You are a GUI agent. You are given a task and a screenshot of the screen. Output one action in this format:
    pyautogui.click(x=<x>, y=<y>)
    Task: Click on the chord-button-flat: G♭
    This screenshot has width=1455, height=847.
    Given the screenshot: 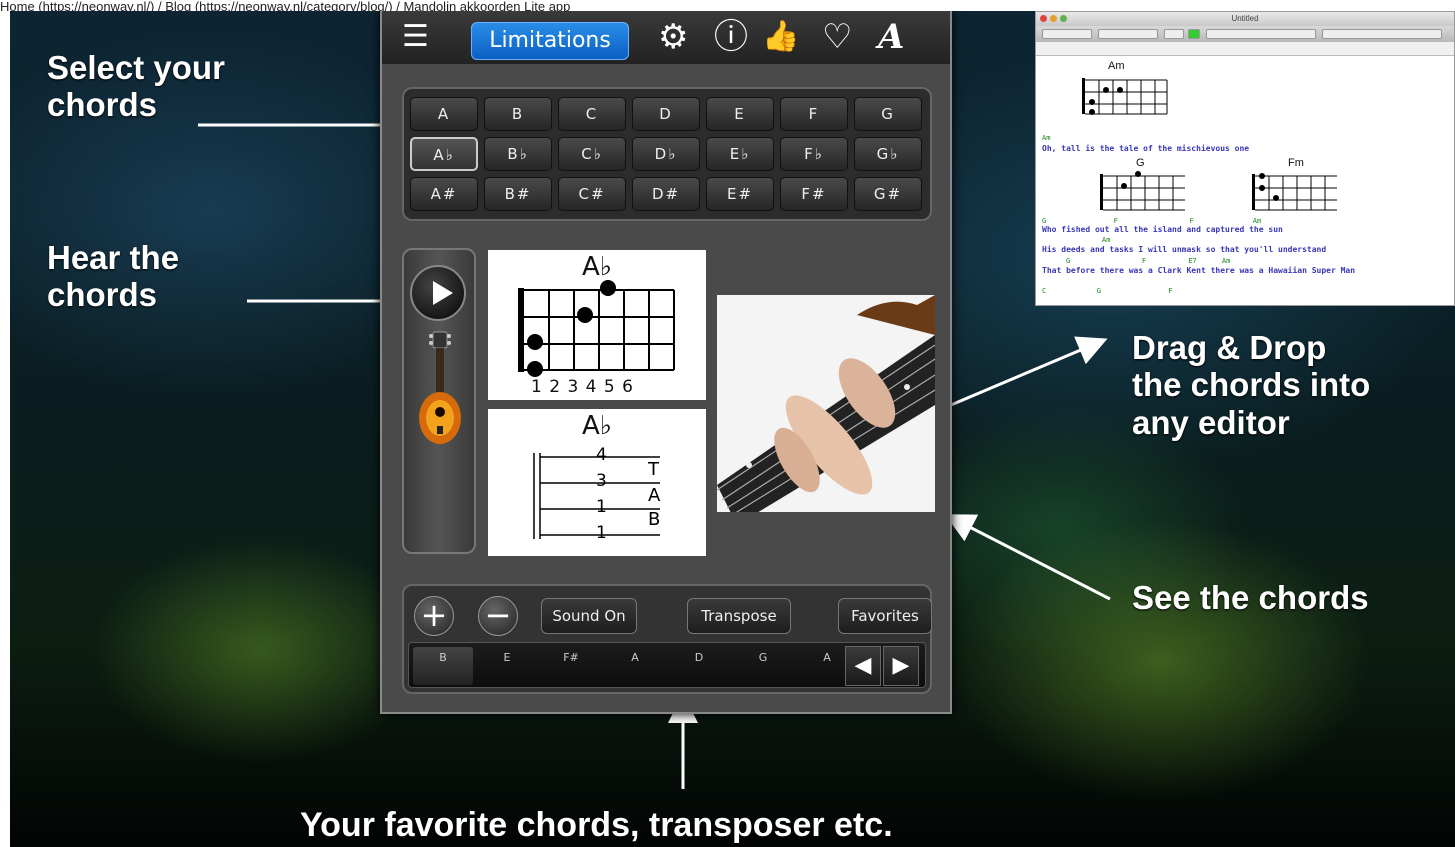 What is the action you would take?
    pyautogui.click(x=888, y=154)
    